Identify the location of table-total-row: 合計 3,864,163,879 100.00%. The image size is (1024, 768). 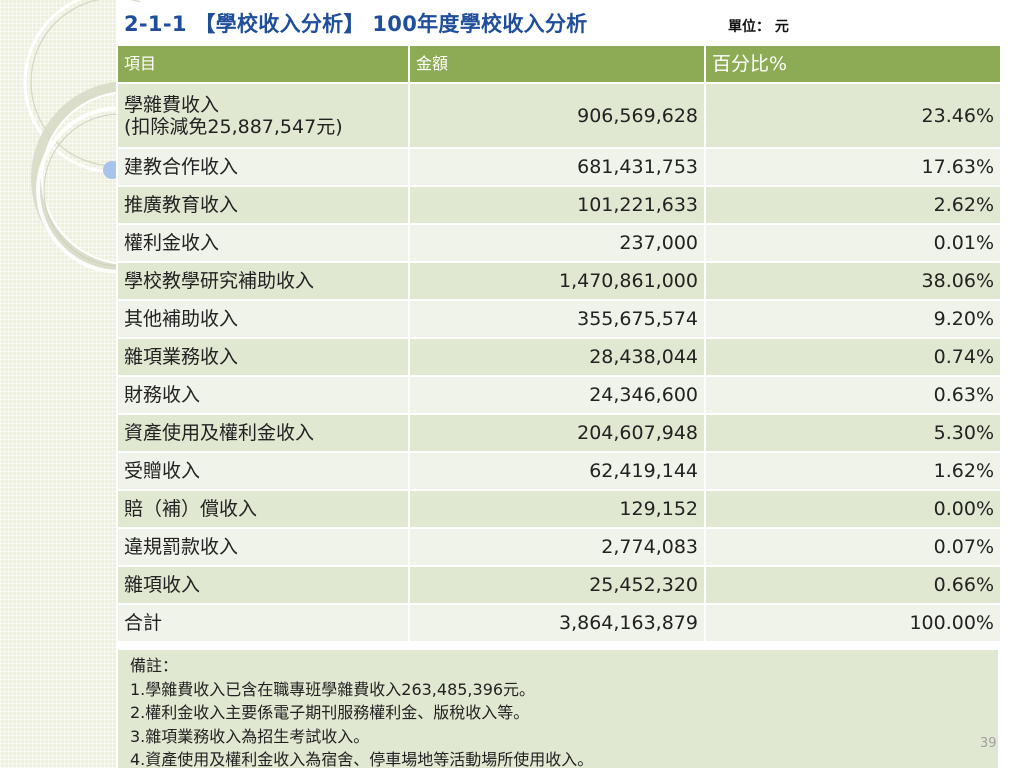
(559, 623).